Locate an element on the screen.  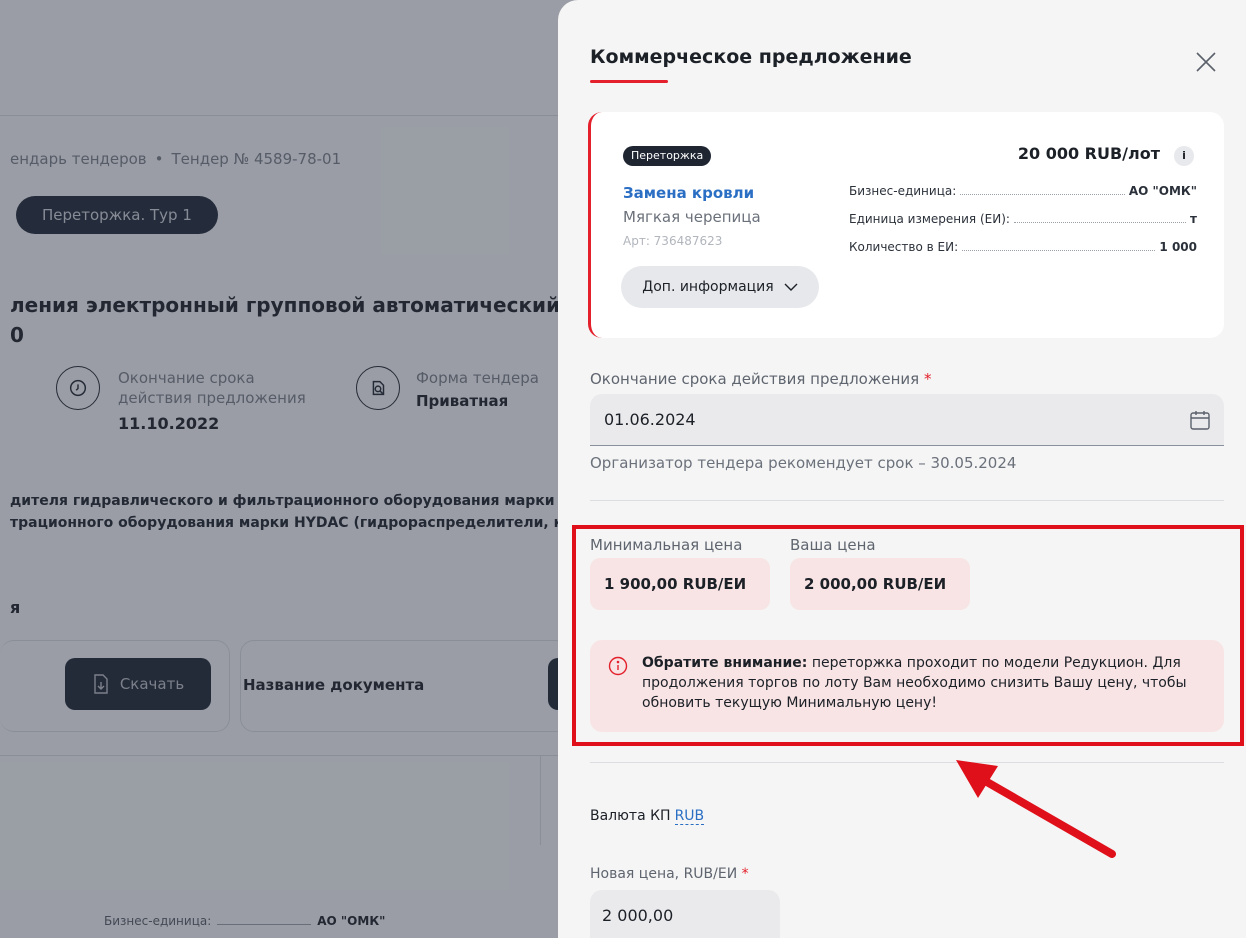
spec-row-business-unit: Бизнес-единица: АО "ОМК" is located at coordinates (1023, 191).